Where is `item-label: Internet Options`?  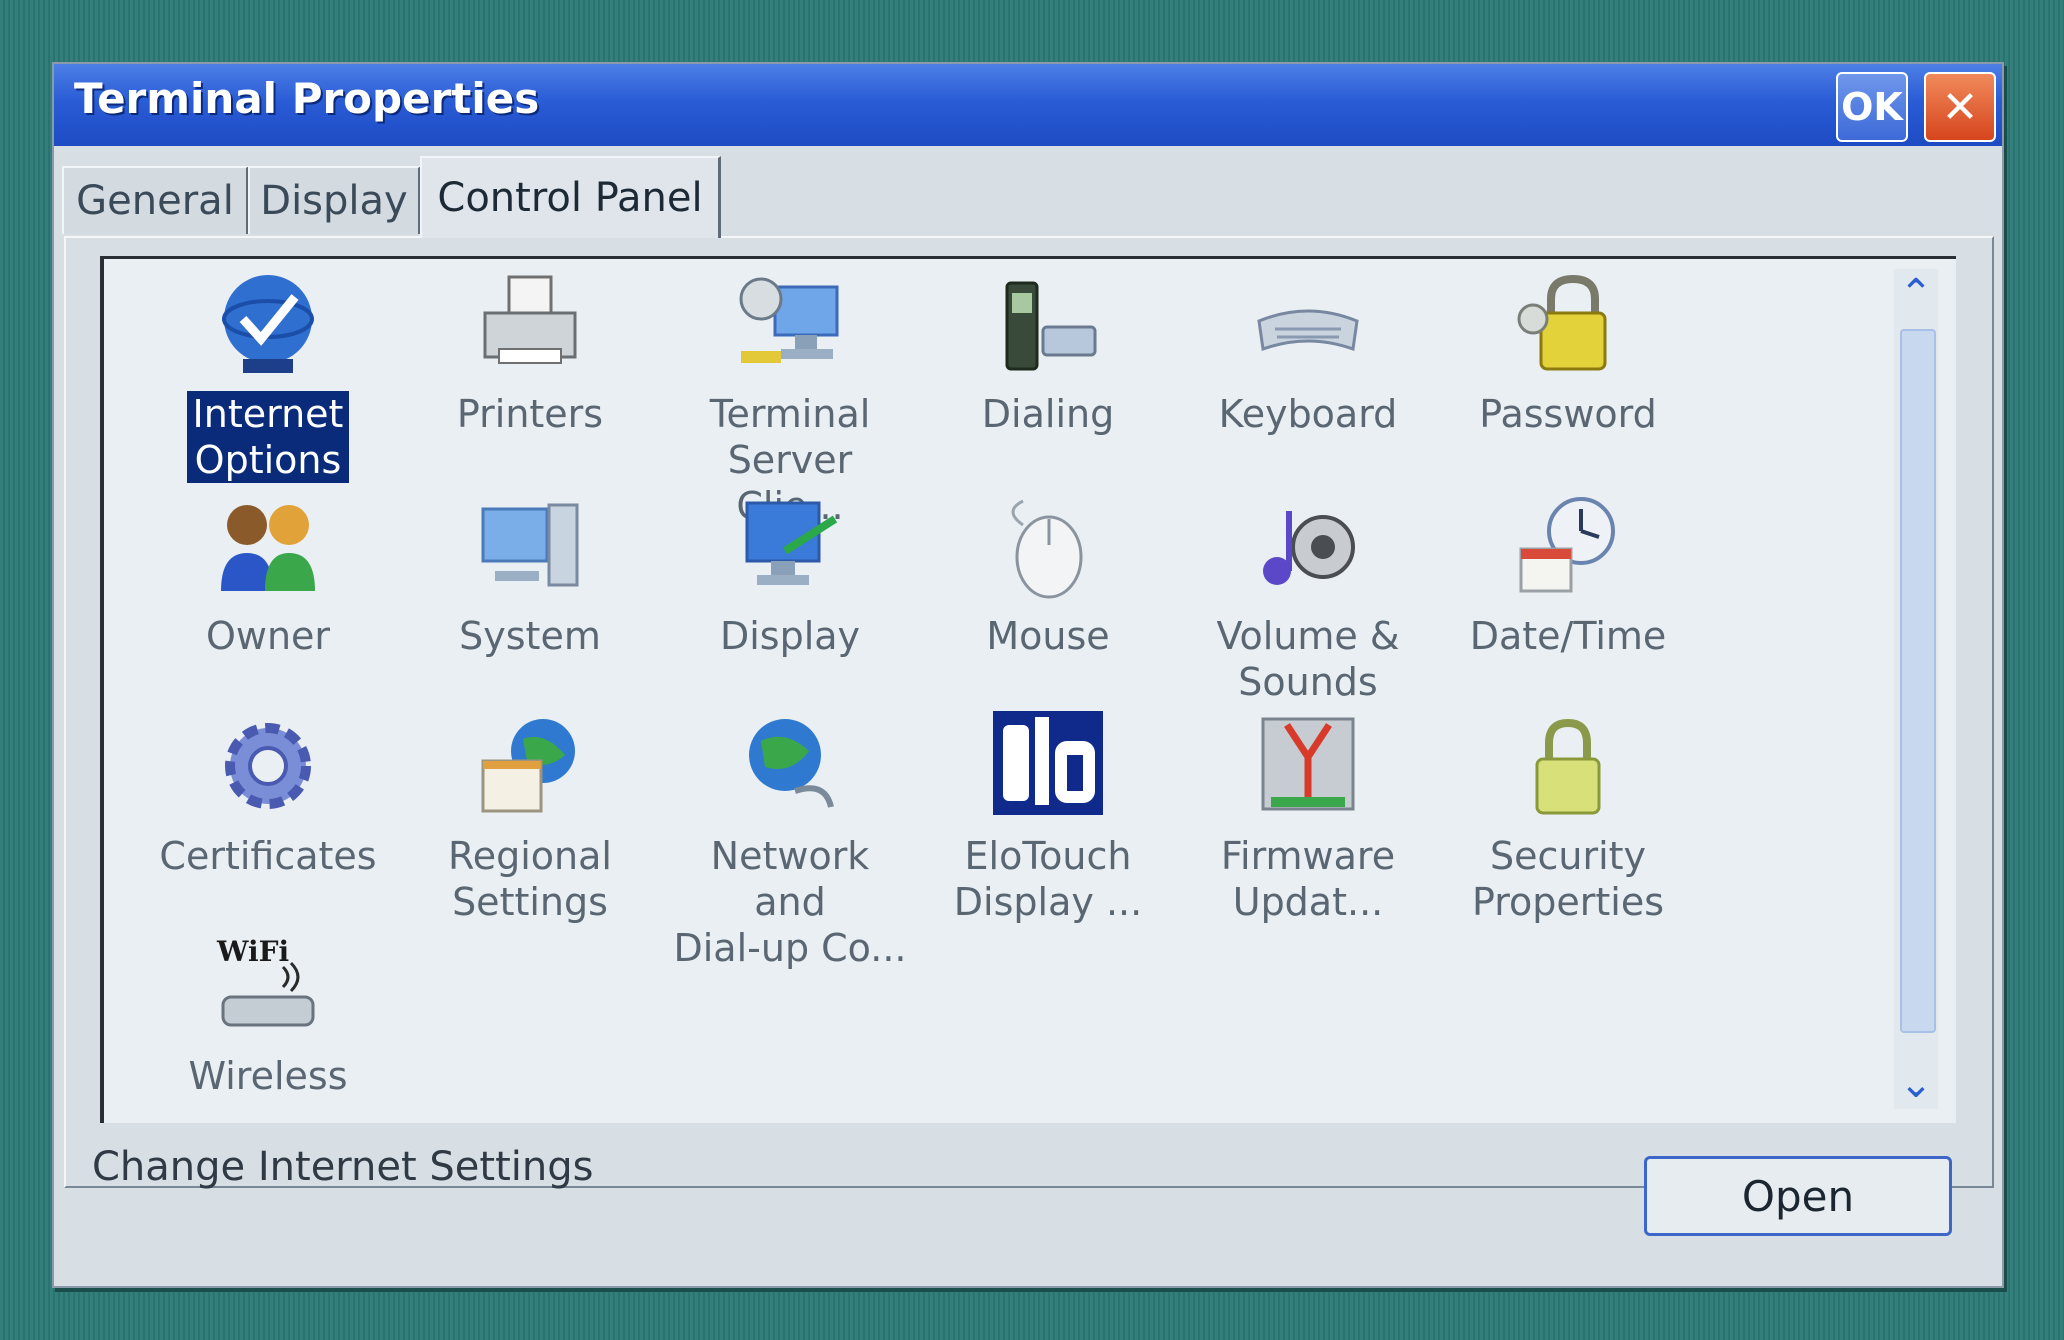
item-label: Internet Options is located at coordinates (268, 437).